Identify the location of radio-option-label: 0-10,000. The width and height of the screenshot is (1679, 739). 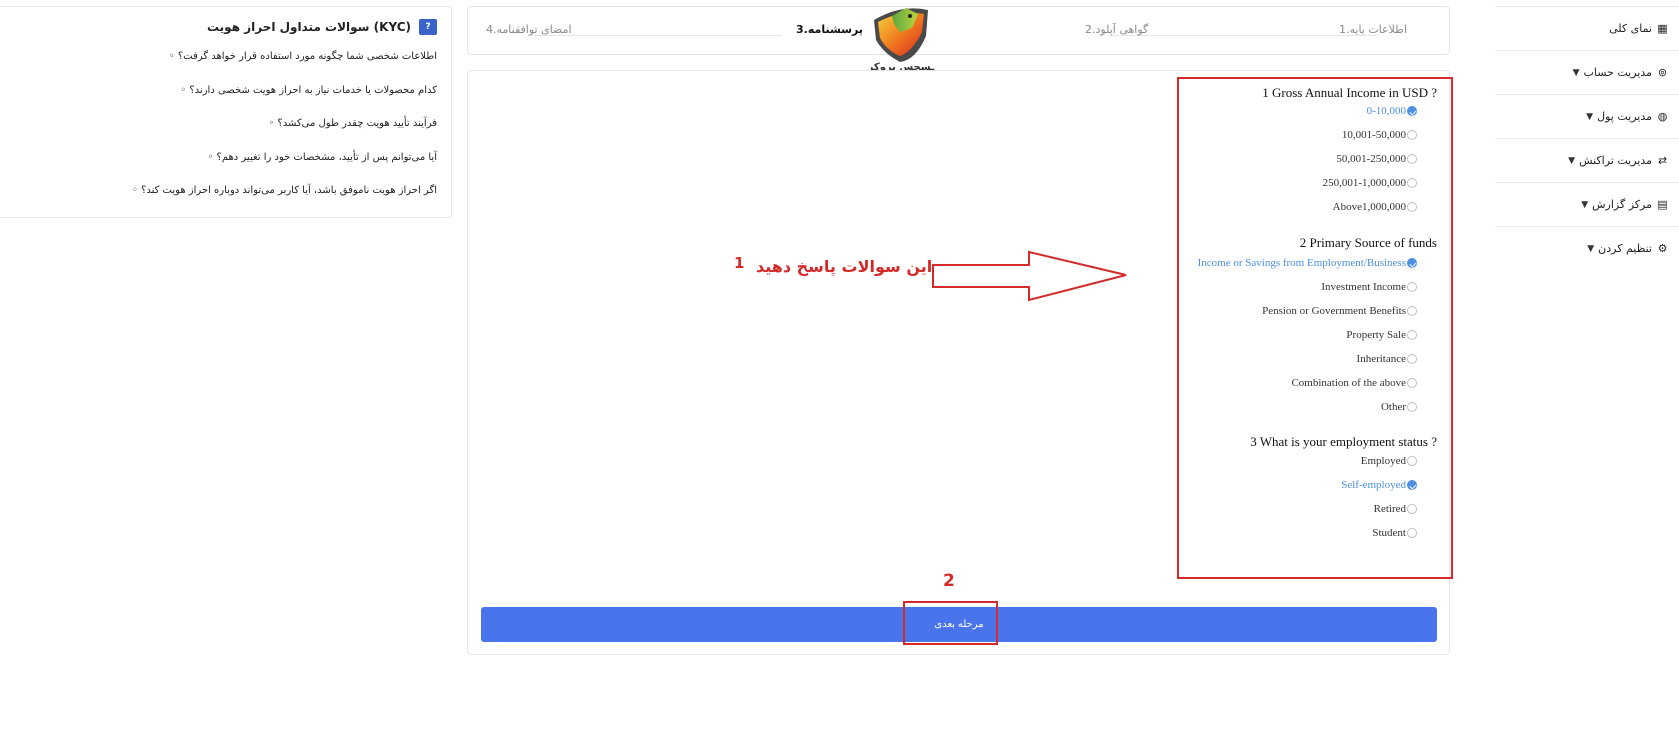
(1386, 111).